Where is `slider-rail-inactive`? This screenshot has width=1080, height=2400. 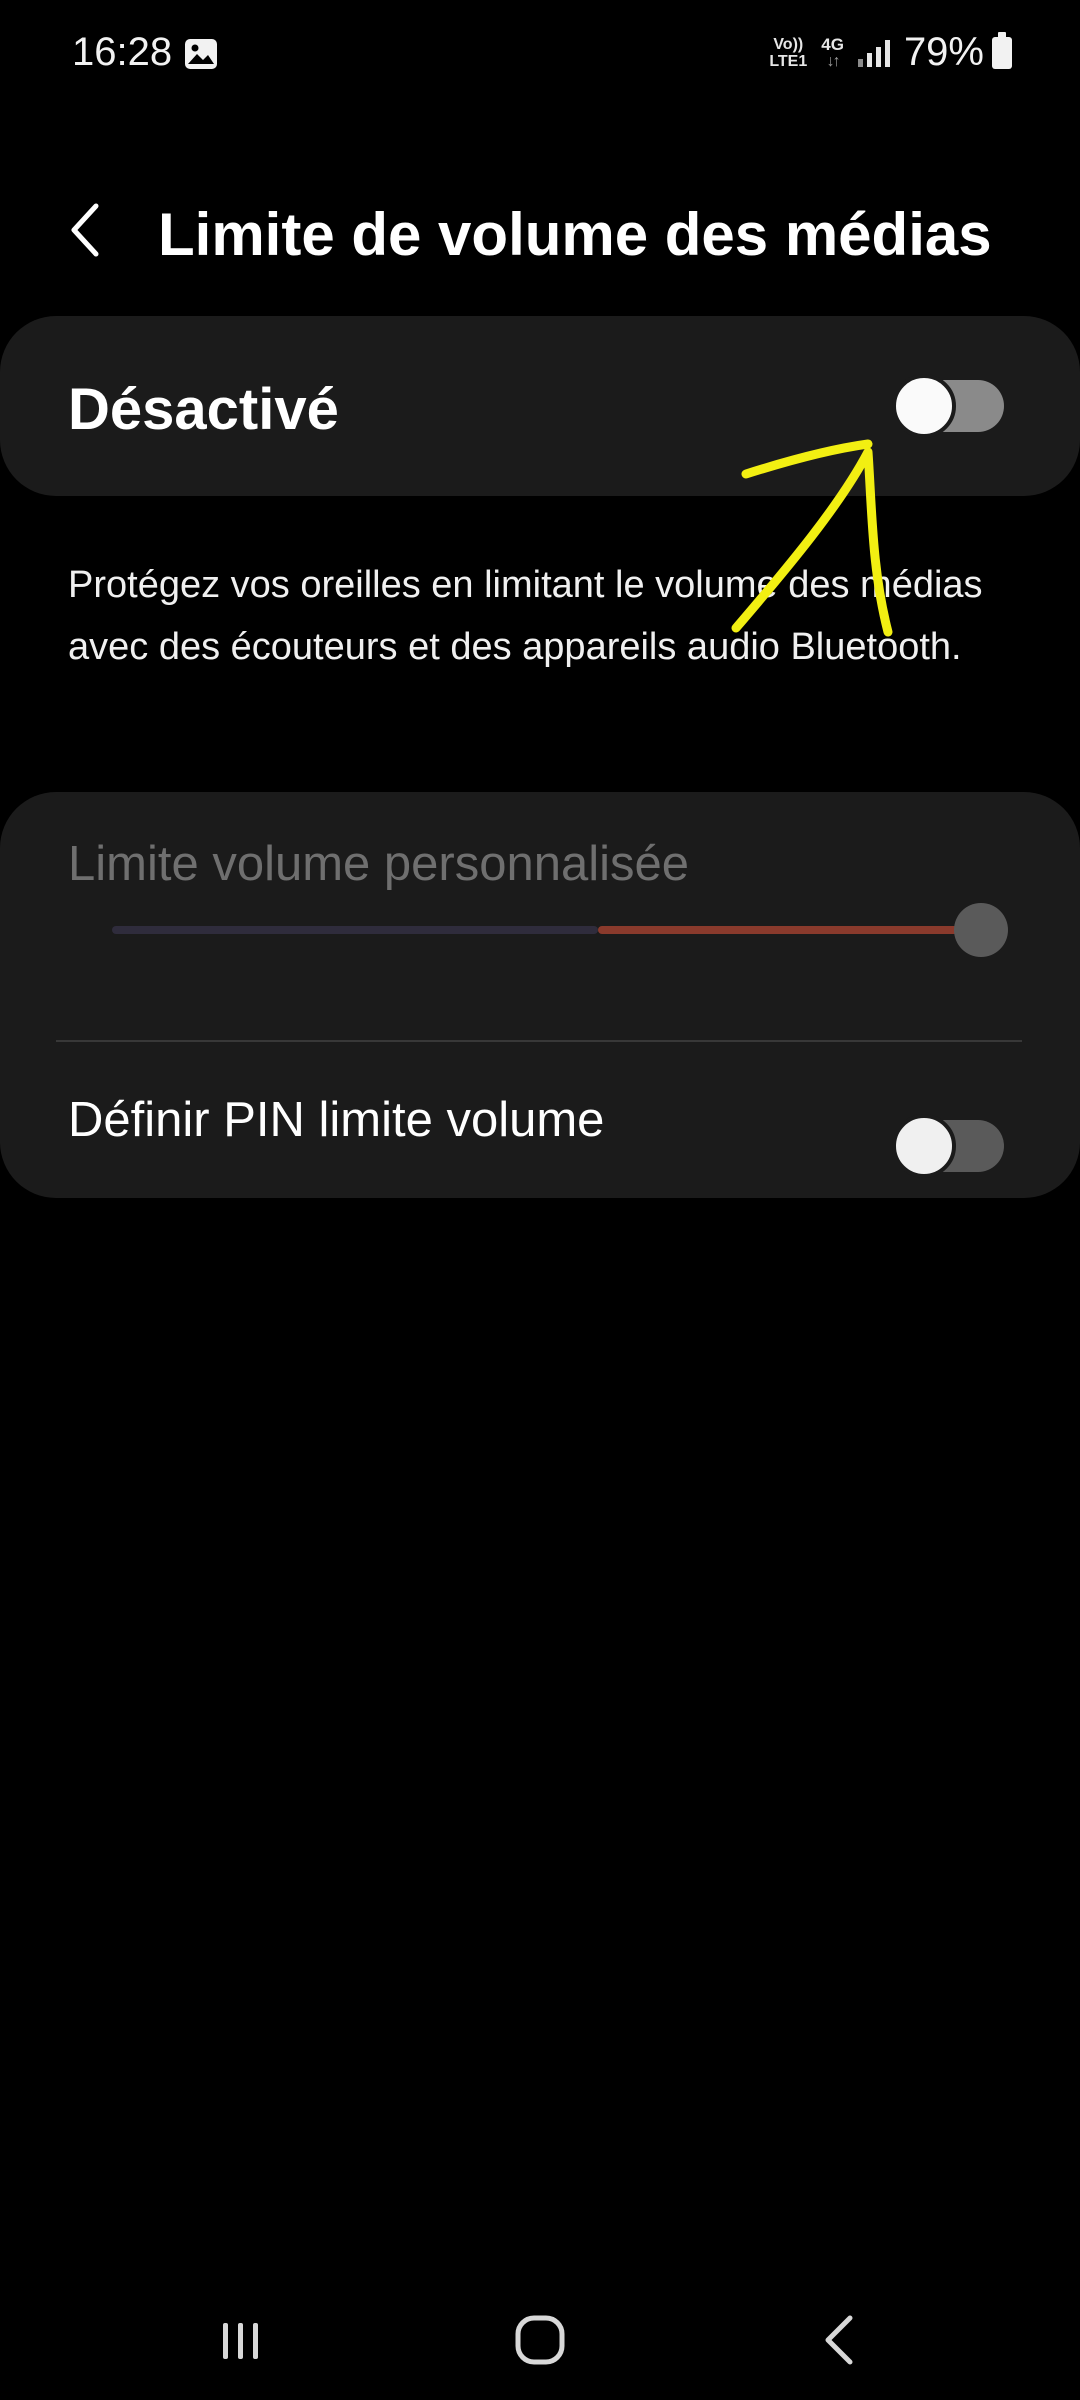 slider-rail-inactive is located at coordinates (355, 930).